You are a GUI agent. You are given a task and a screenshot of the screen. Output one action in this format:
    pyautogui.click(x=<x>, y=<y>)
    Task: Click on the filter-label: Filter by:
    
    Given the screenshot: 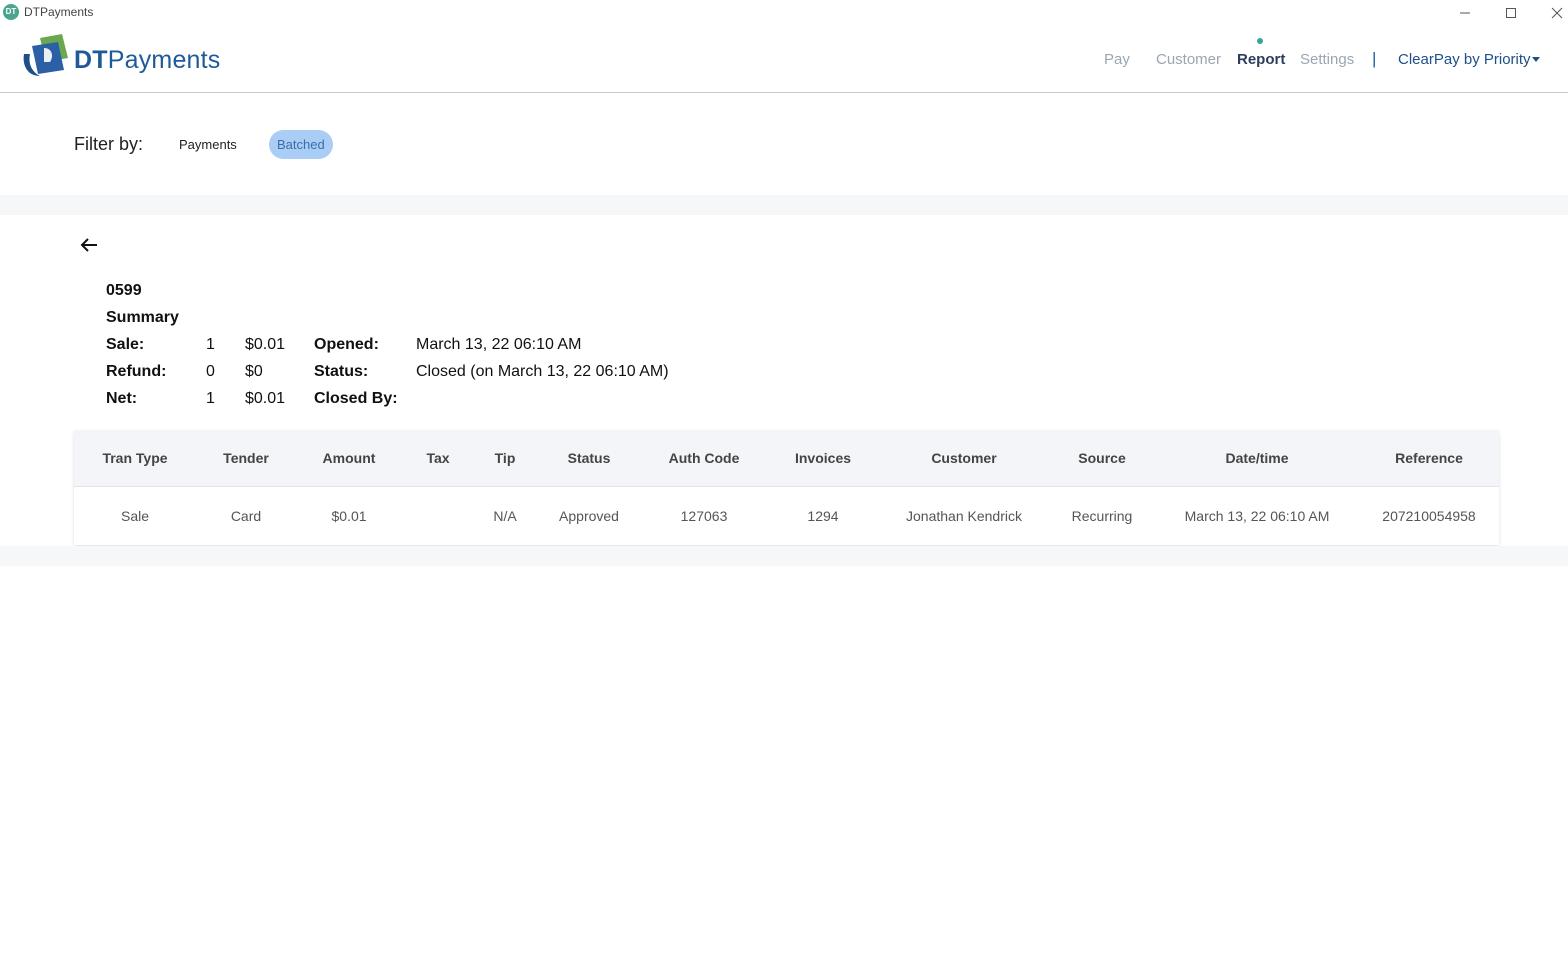 What is the action you would take?
    pyautogui.click(x=109, y=144)
    